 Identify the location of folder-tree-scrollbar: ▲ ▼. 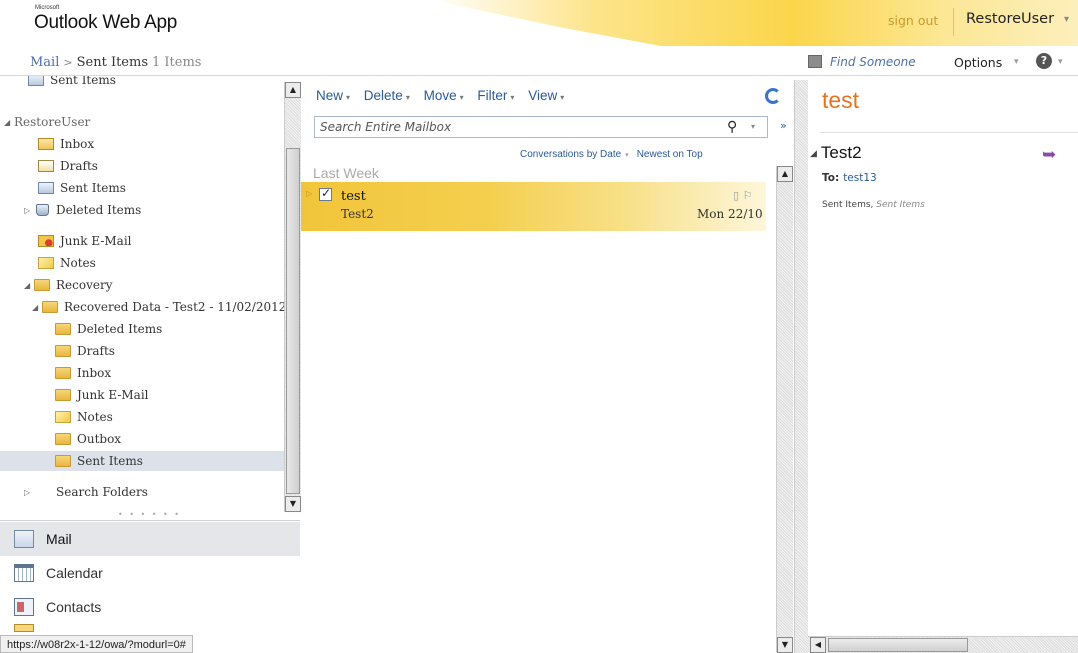
(292, 297).